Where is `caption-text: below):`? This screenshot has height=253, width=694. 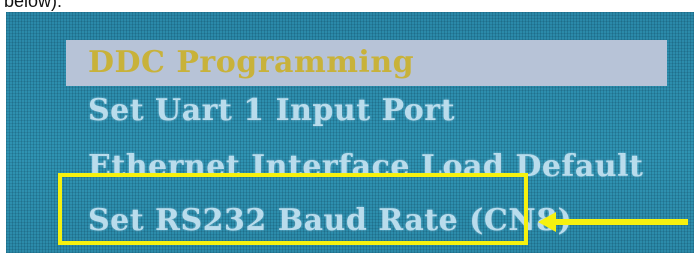 caption-text: below): is located at coordinates (33, 5).